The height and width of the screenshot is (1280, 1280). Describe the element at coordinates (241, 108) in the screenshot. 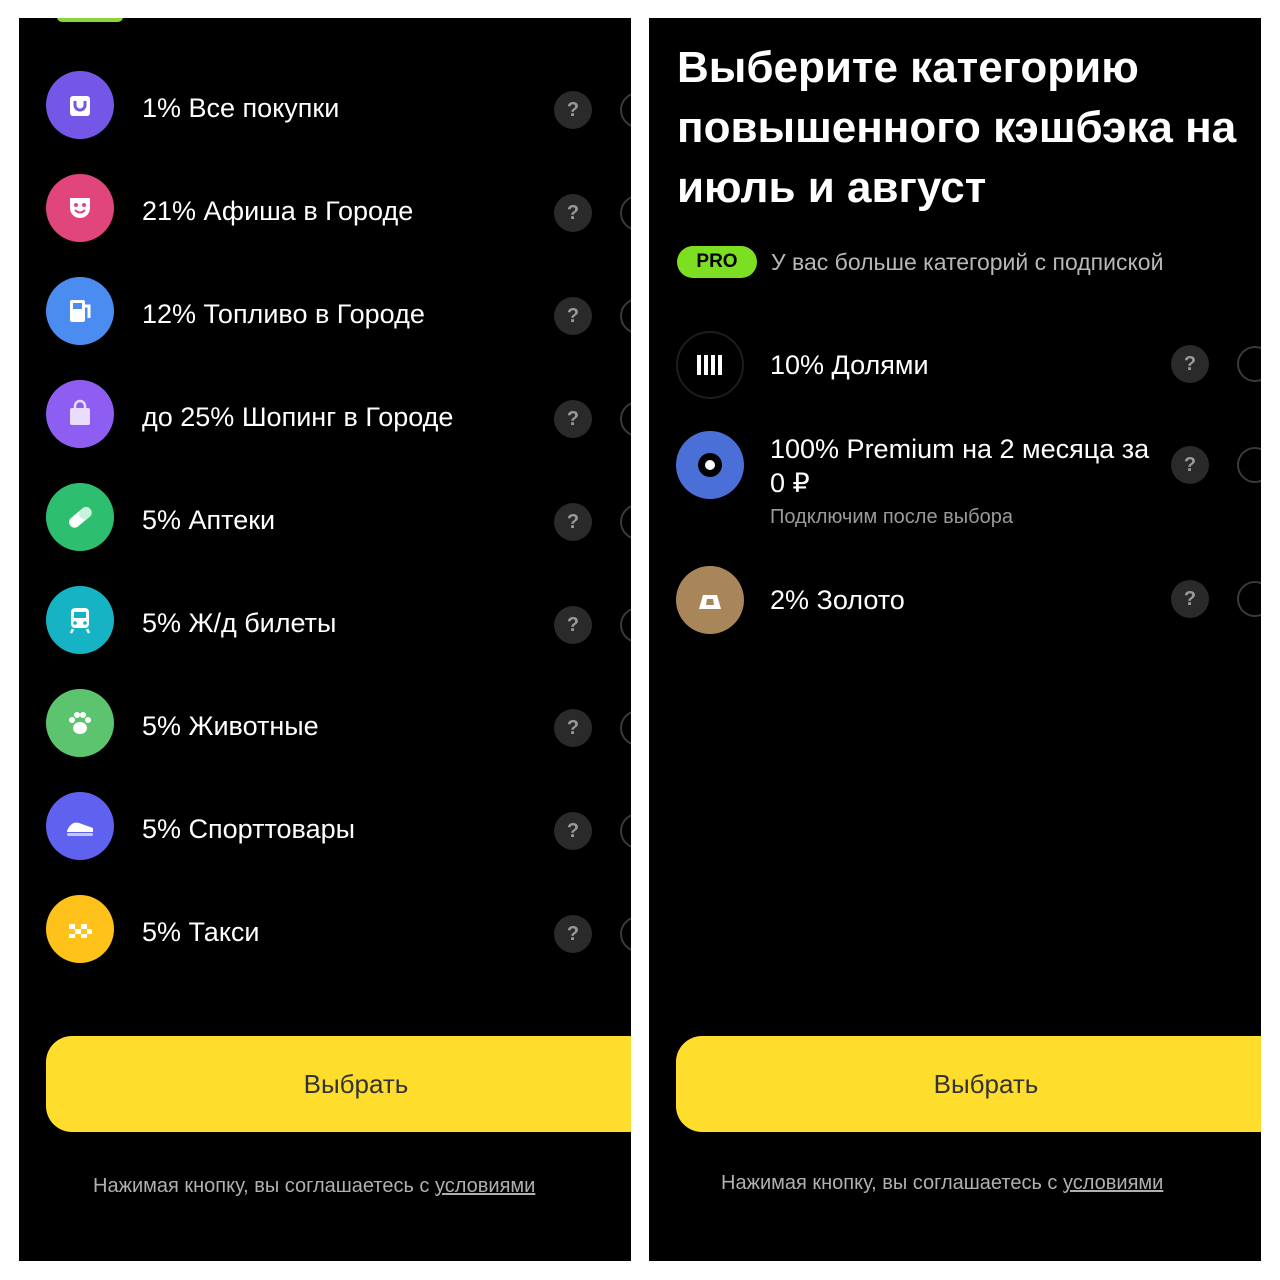

I see `category-label: 1% Все покупки` at that location.